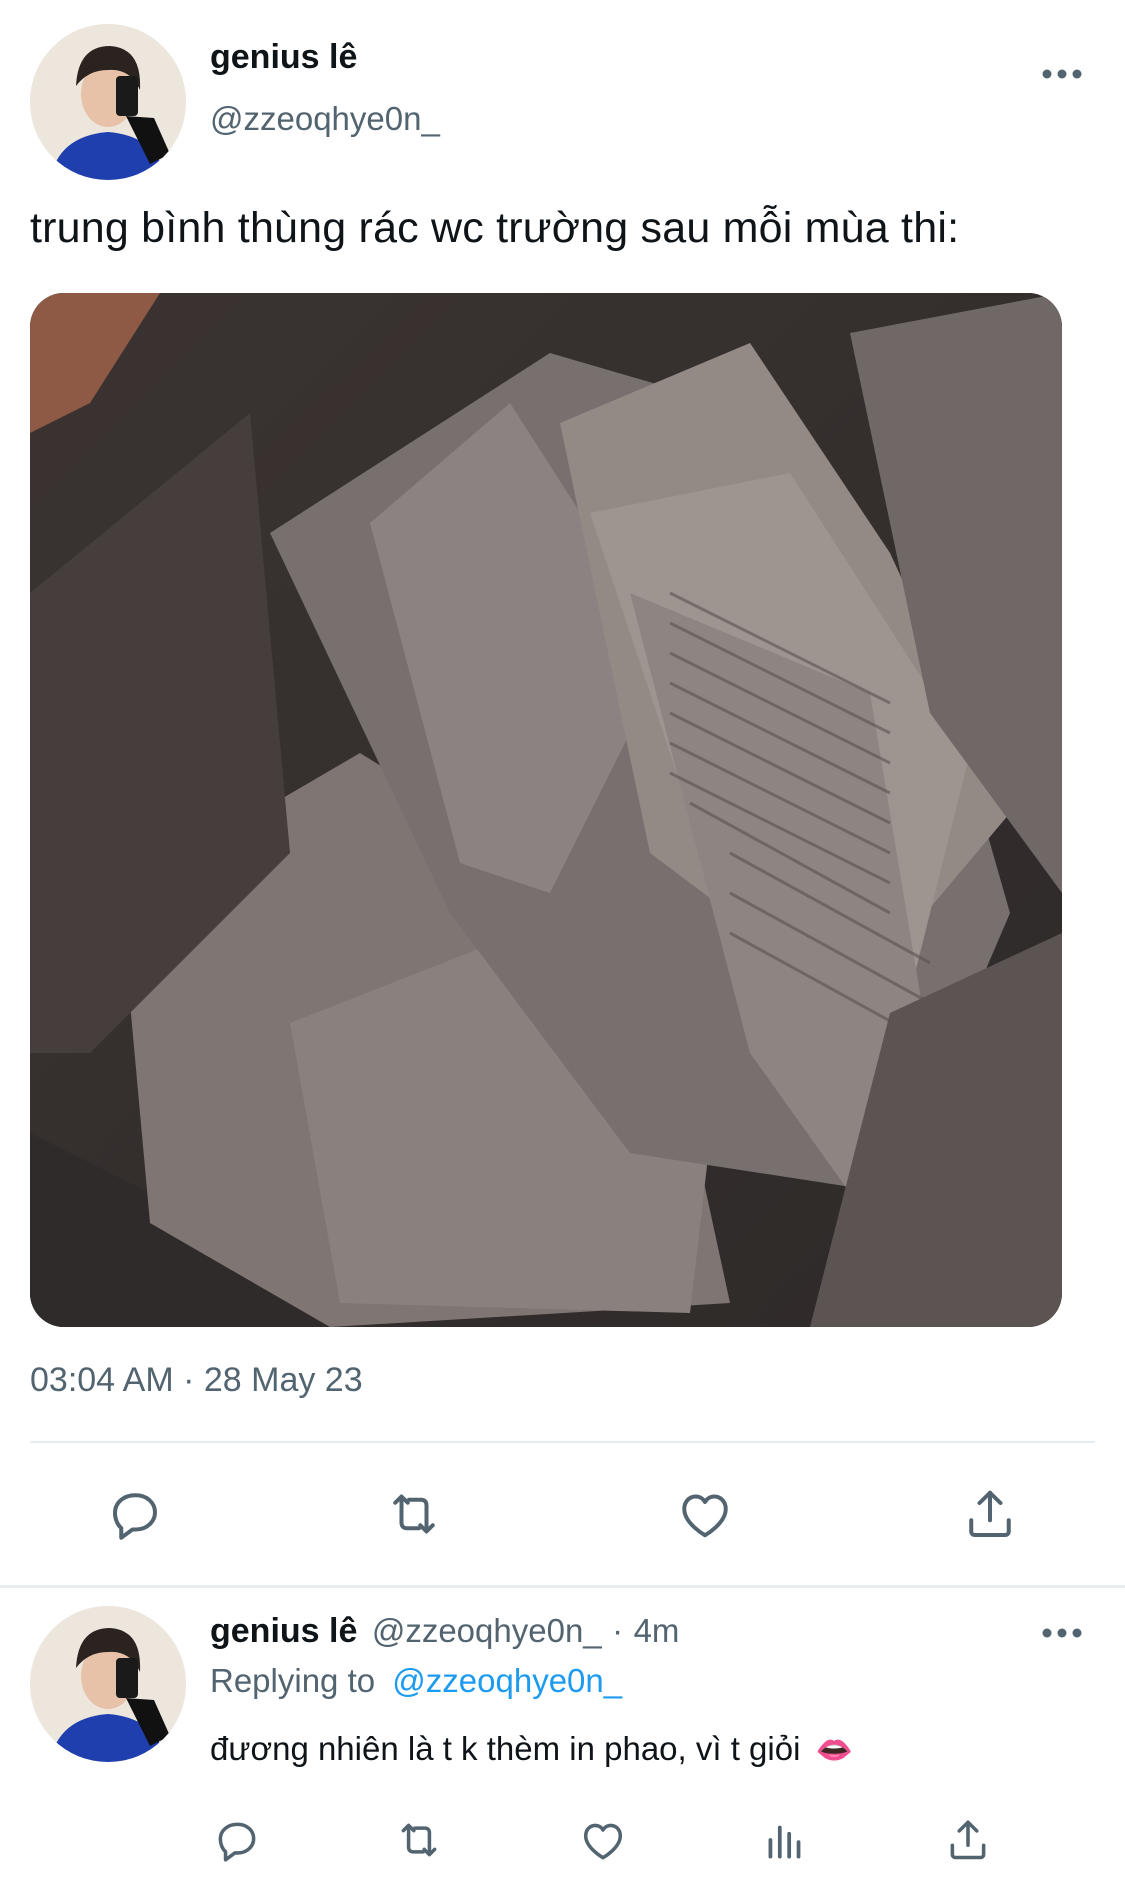 This screenshot has height=1891, width=1125. I want to click on author-avatar, so click(108, 102).